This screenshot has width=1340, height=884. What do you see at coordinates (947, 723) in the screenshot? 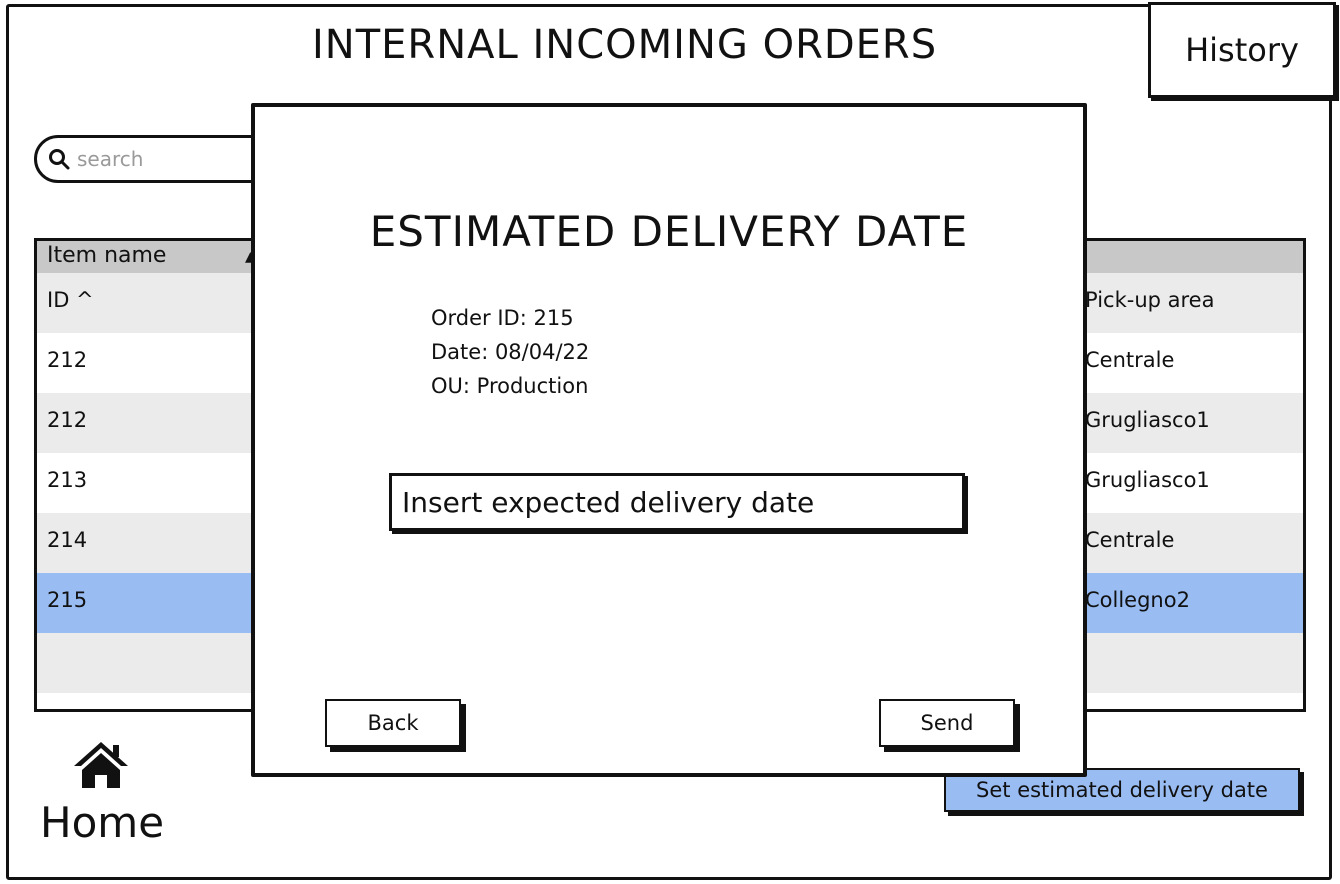
I see `send-button: Send` at bounding box center [947, 723].